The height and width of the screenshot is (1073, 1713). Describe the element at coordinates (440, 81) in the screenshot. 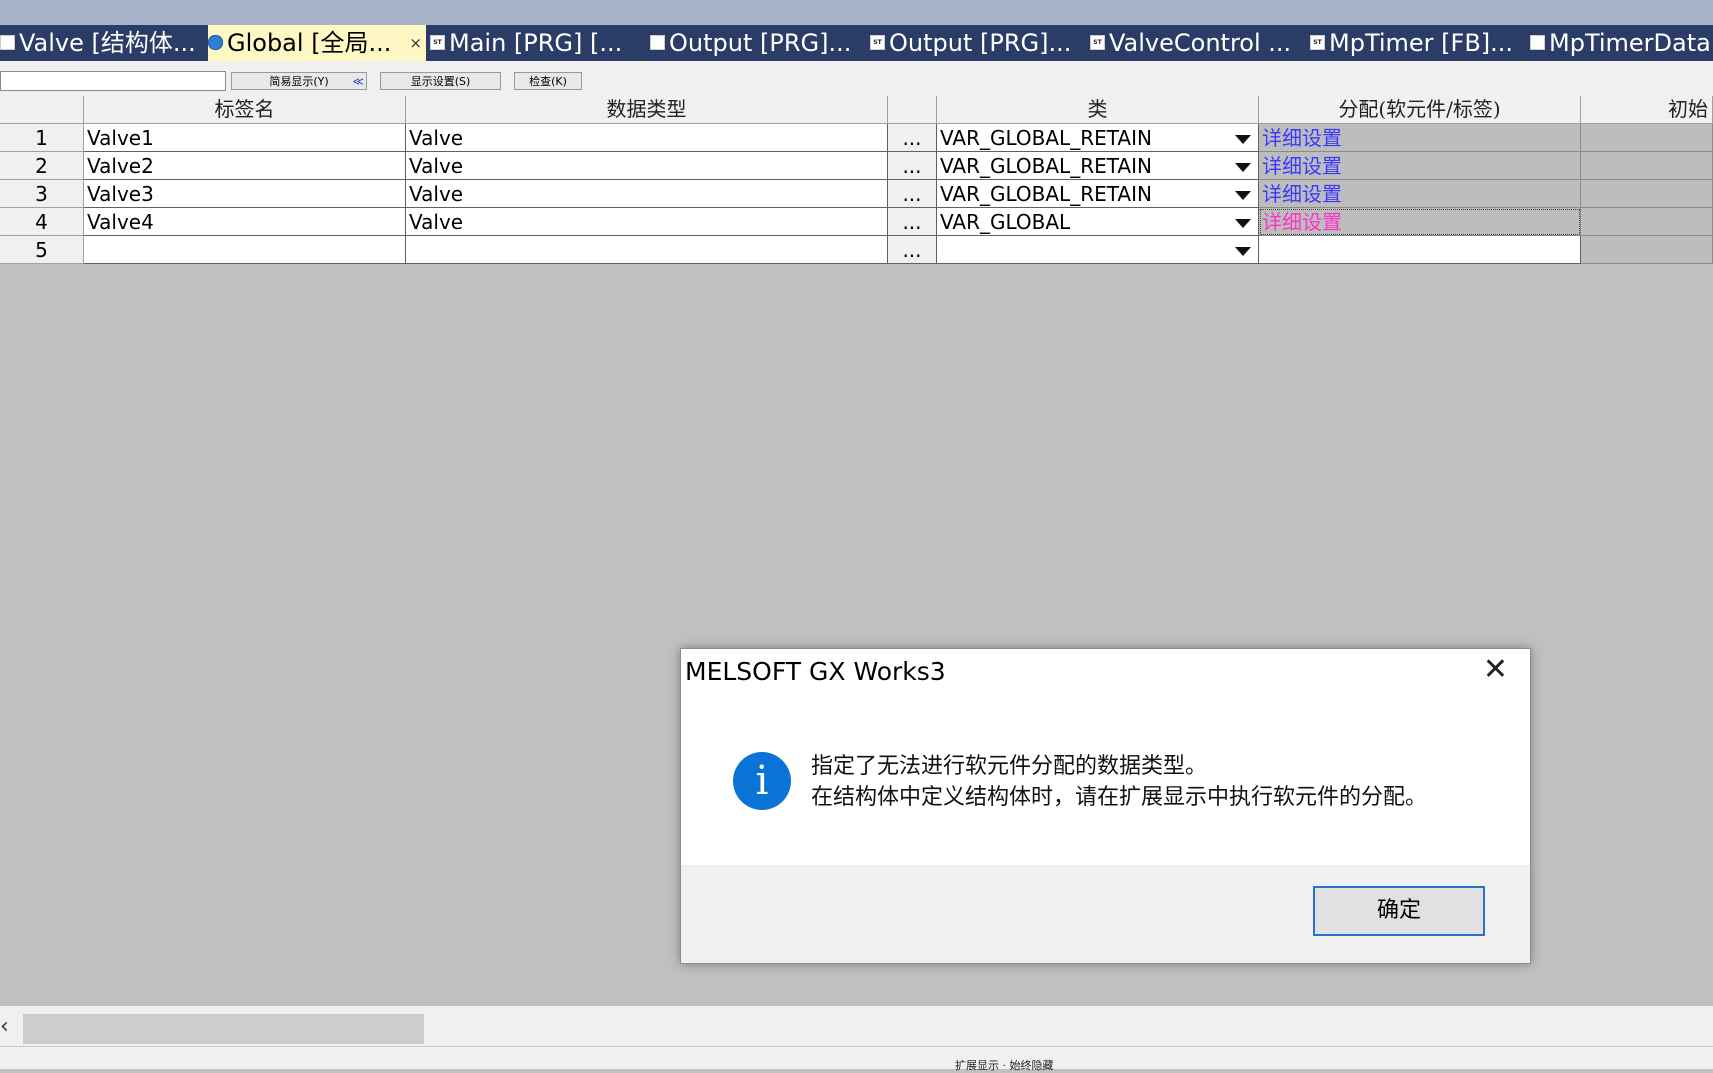

I see `display-settings-button: 显示设置(S)` at that location.